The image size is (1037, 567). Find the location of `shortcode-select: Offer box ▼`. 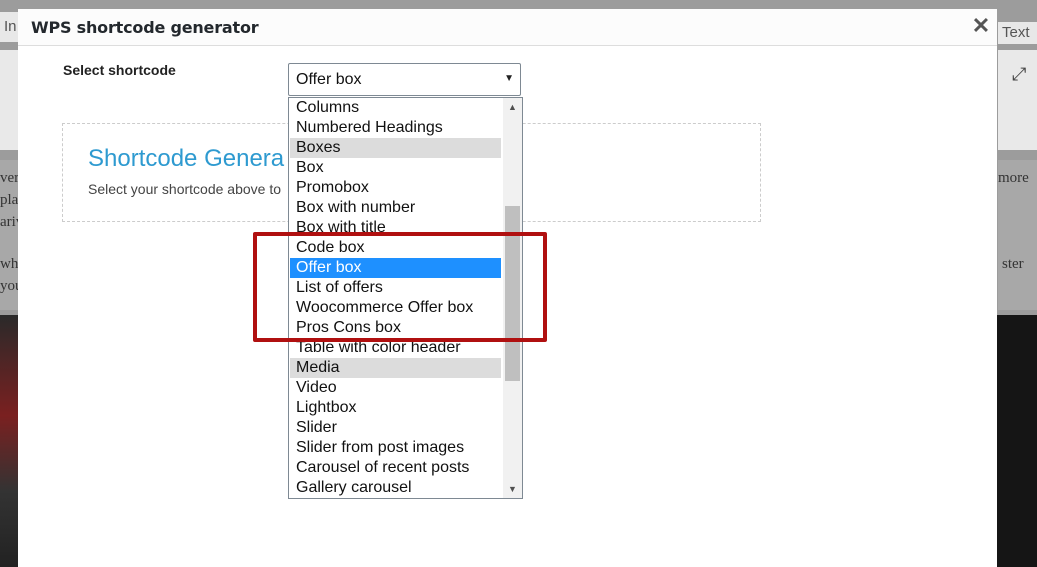

shortcode-select: Offer box ▼ is located at coordinates (404, 79).